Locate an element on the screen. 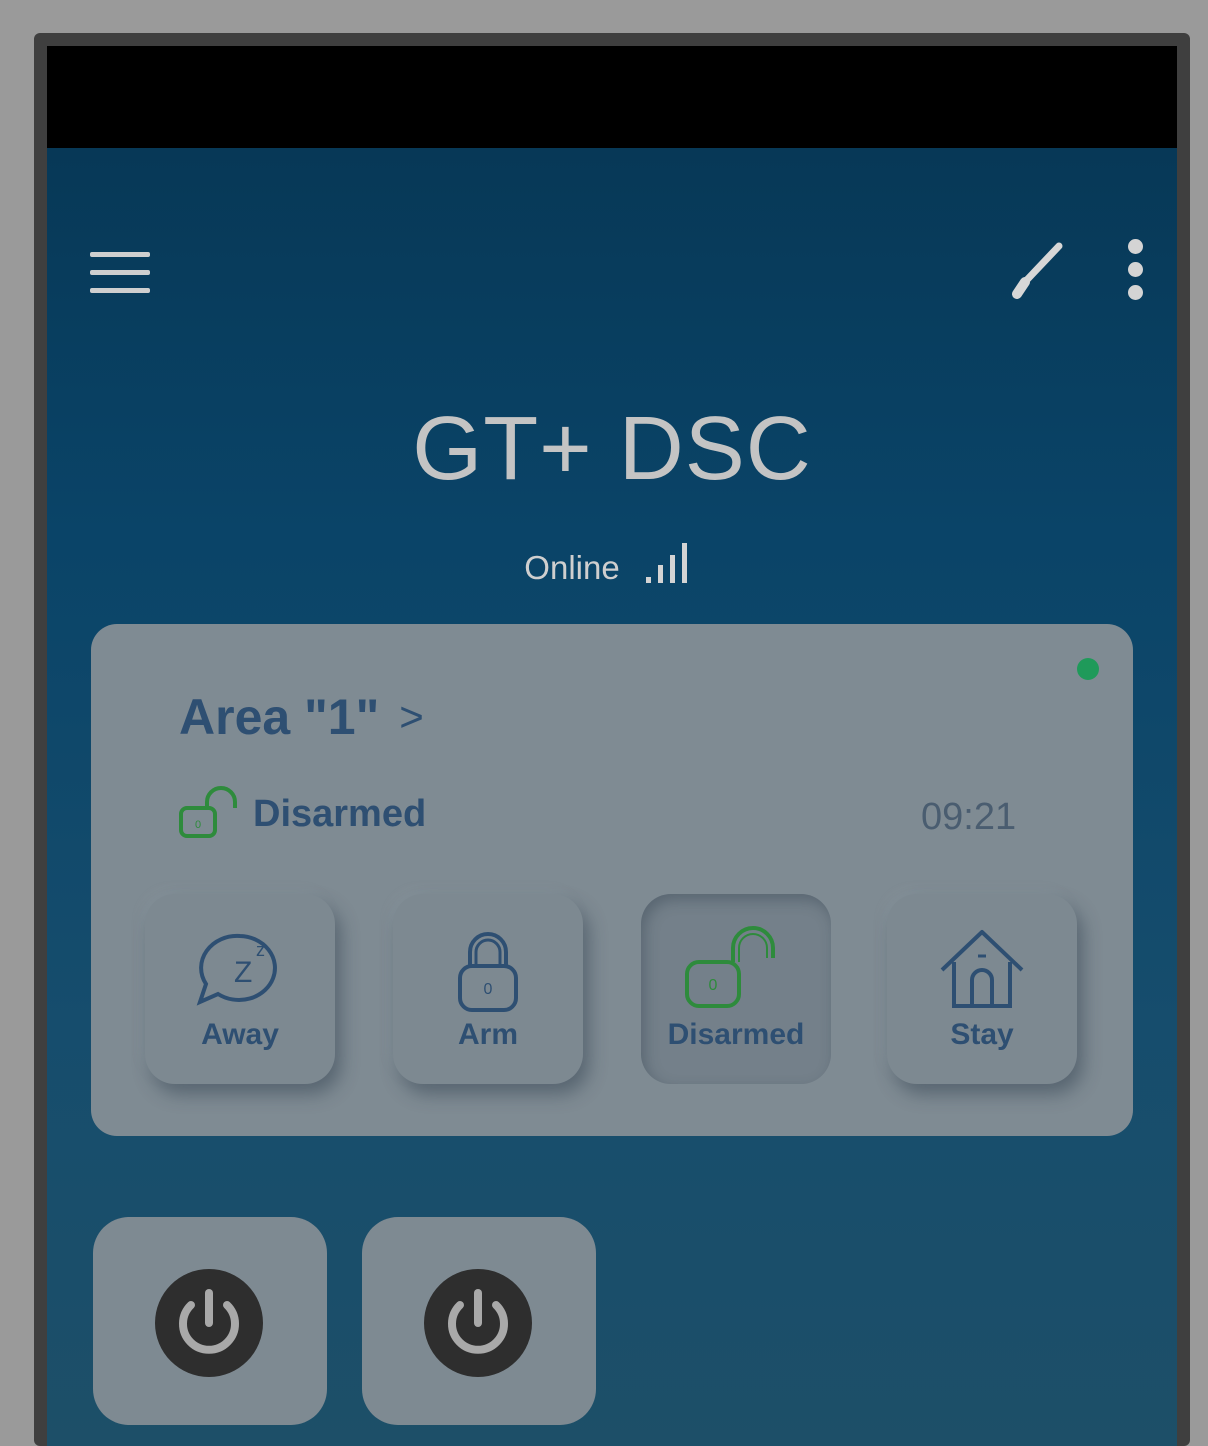 This screenshot has height=1446, width=1208. area-title: Area "1" is located at coordinates (279, 717).